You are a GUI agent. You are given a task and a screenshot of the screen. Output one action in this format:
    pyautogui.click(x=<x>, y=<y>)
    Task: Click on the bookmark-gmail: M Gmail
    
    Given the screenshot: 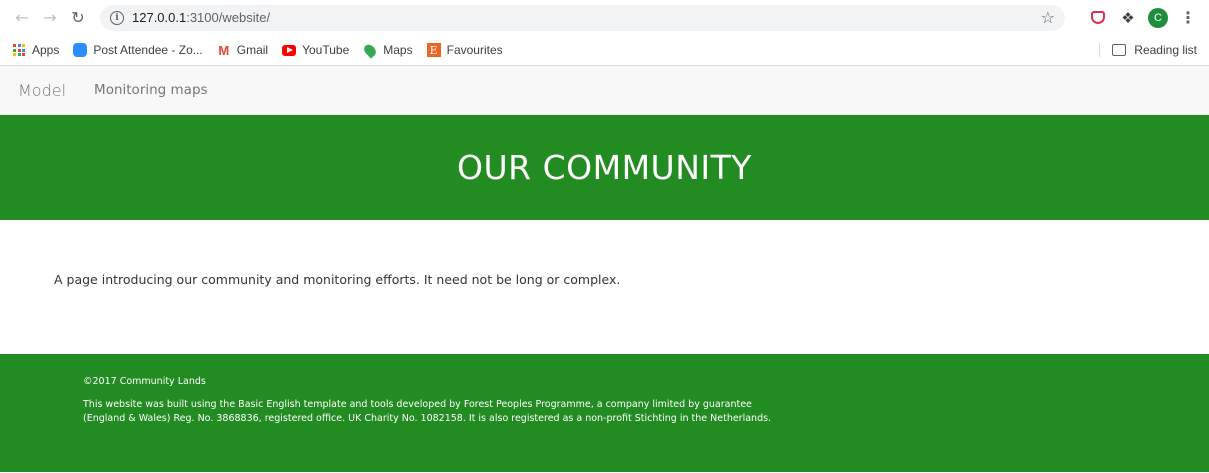 What is the action you would take?
    pyautogui.click(x=243, y=50)
    